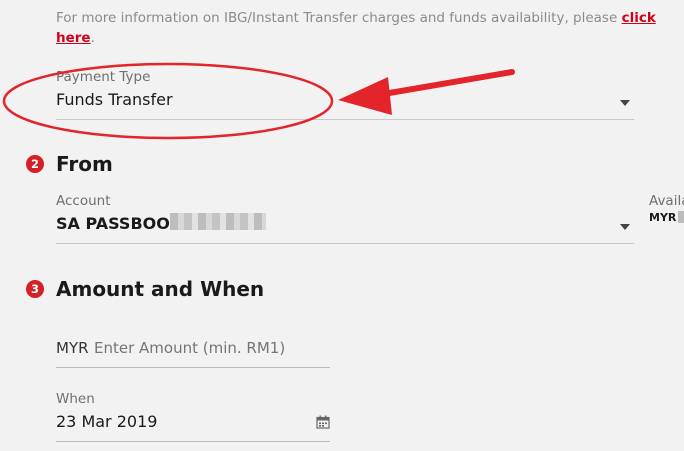 This screenshot has height=451, width=684. What do you see at coordinates (218, 221) in the screenshot?
I see `redacted-account-number` at bounding box center [218, 221].